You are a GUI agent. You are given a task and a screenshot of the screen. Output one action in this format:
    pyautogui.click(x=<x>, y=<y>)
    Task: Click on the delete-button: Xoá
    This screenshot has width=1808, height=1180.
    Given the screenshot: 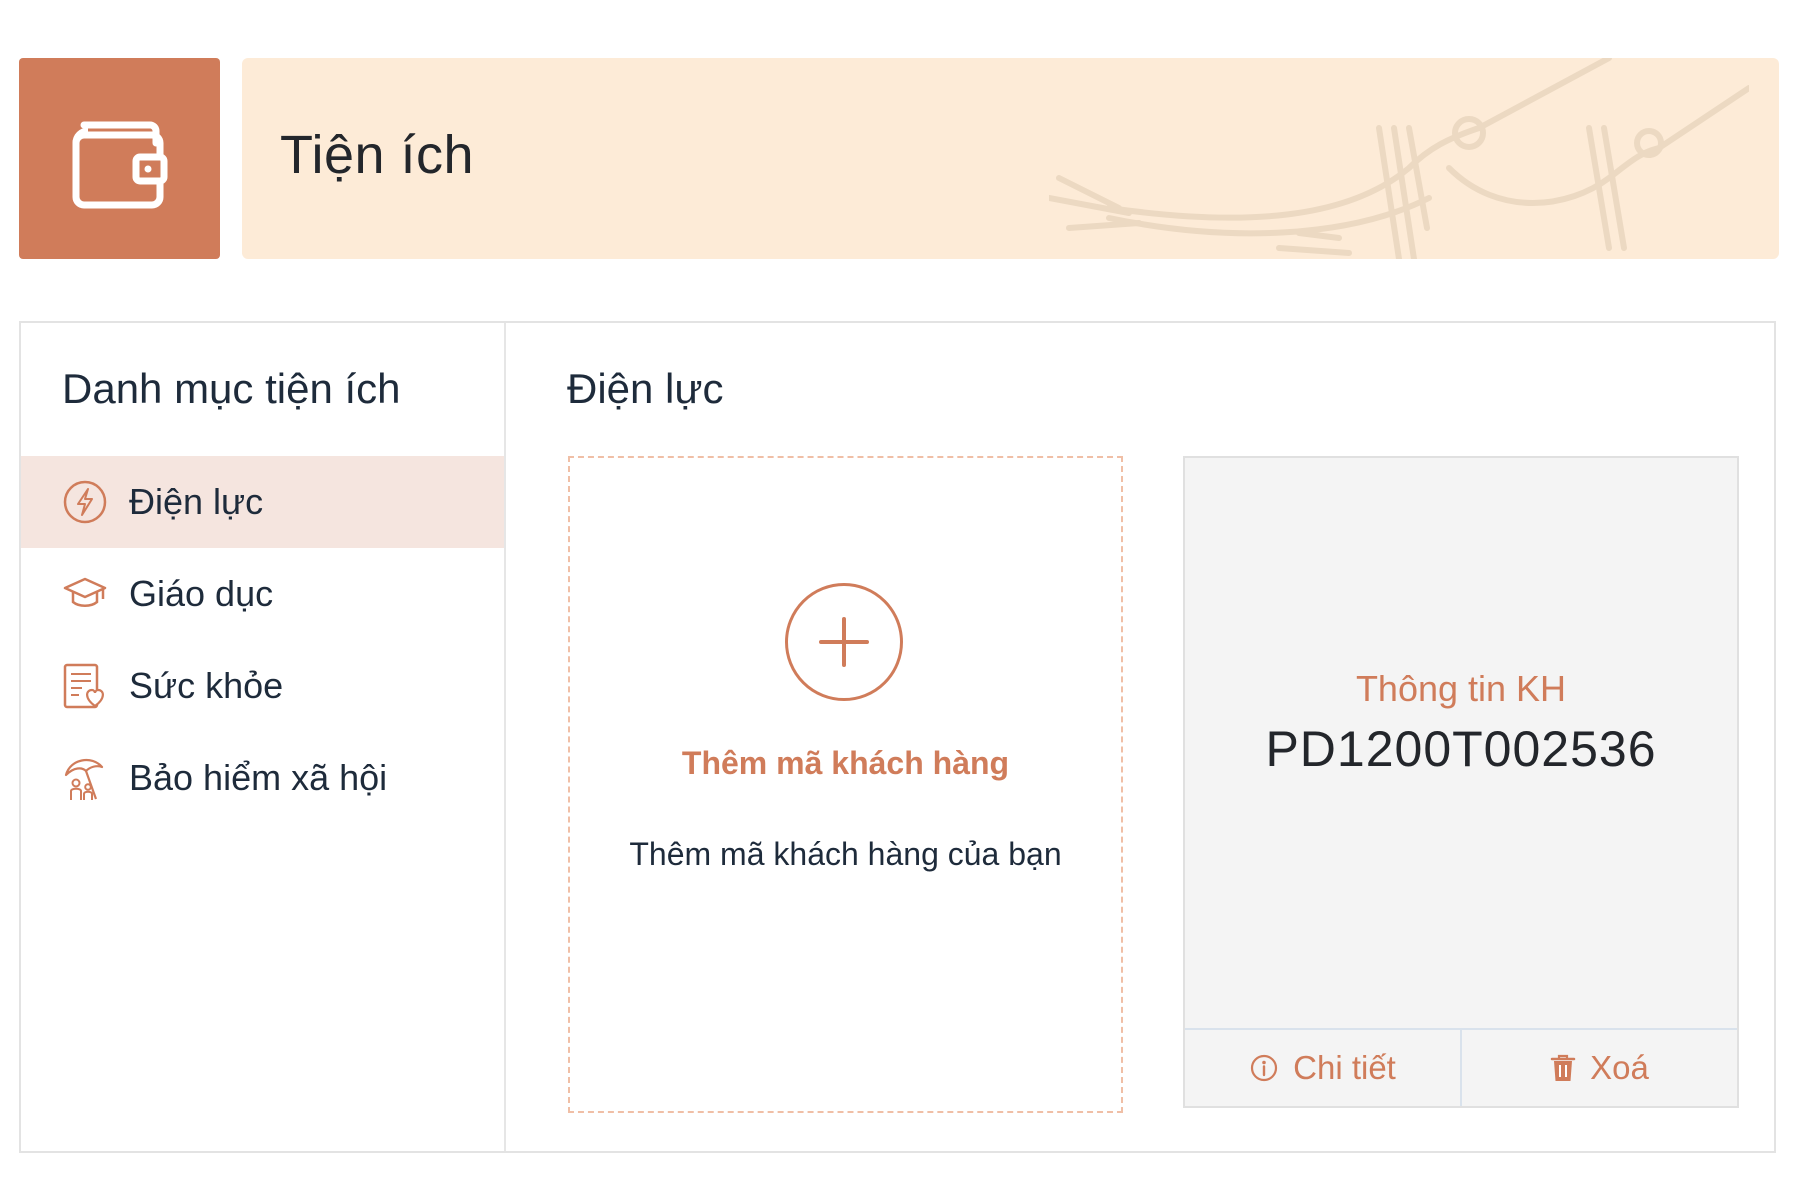 What is the action you would take?
    pyautogui.click(x=1598, y=1068)
    